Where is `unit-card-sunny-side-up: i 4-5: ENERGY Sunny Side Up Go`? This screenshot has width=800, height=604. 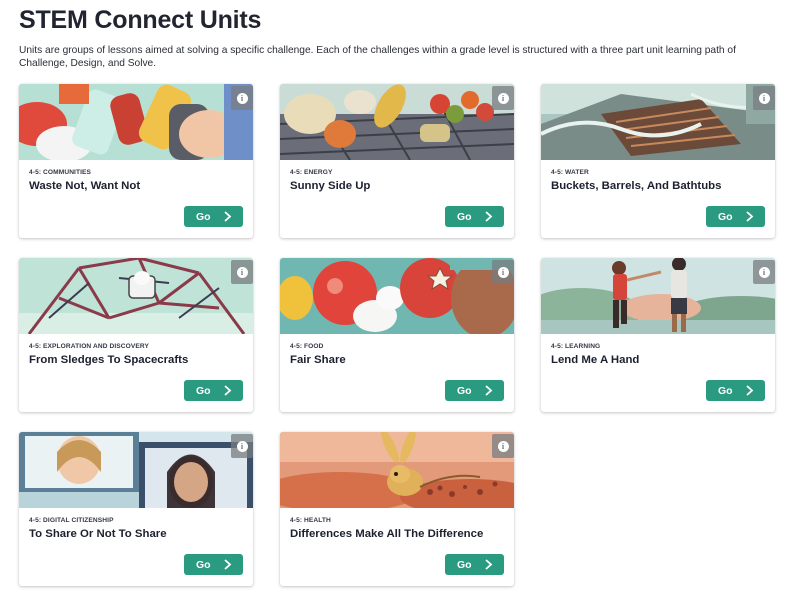
unit-card-sunny-side-up: i 4-5: ENERGY Sunny Side Up Go is located at coordinates (397, 161).